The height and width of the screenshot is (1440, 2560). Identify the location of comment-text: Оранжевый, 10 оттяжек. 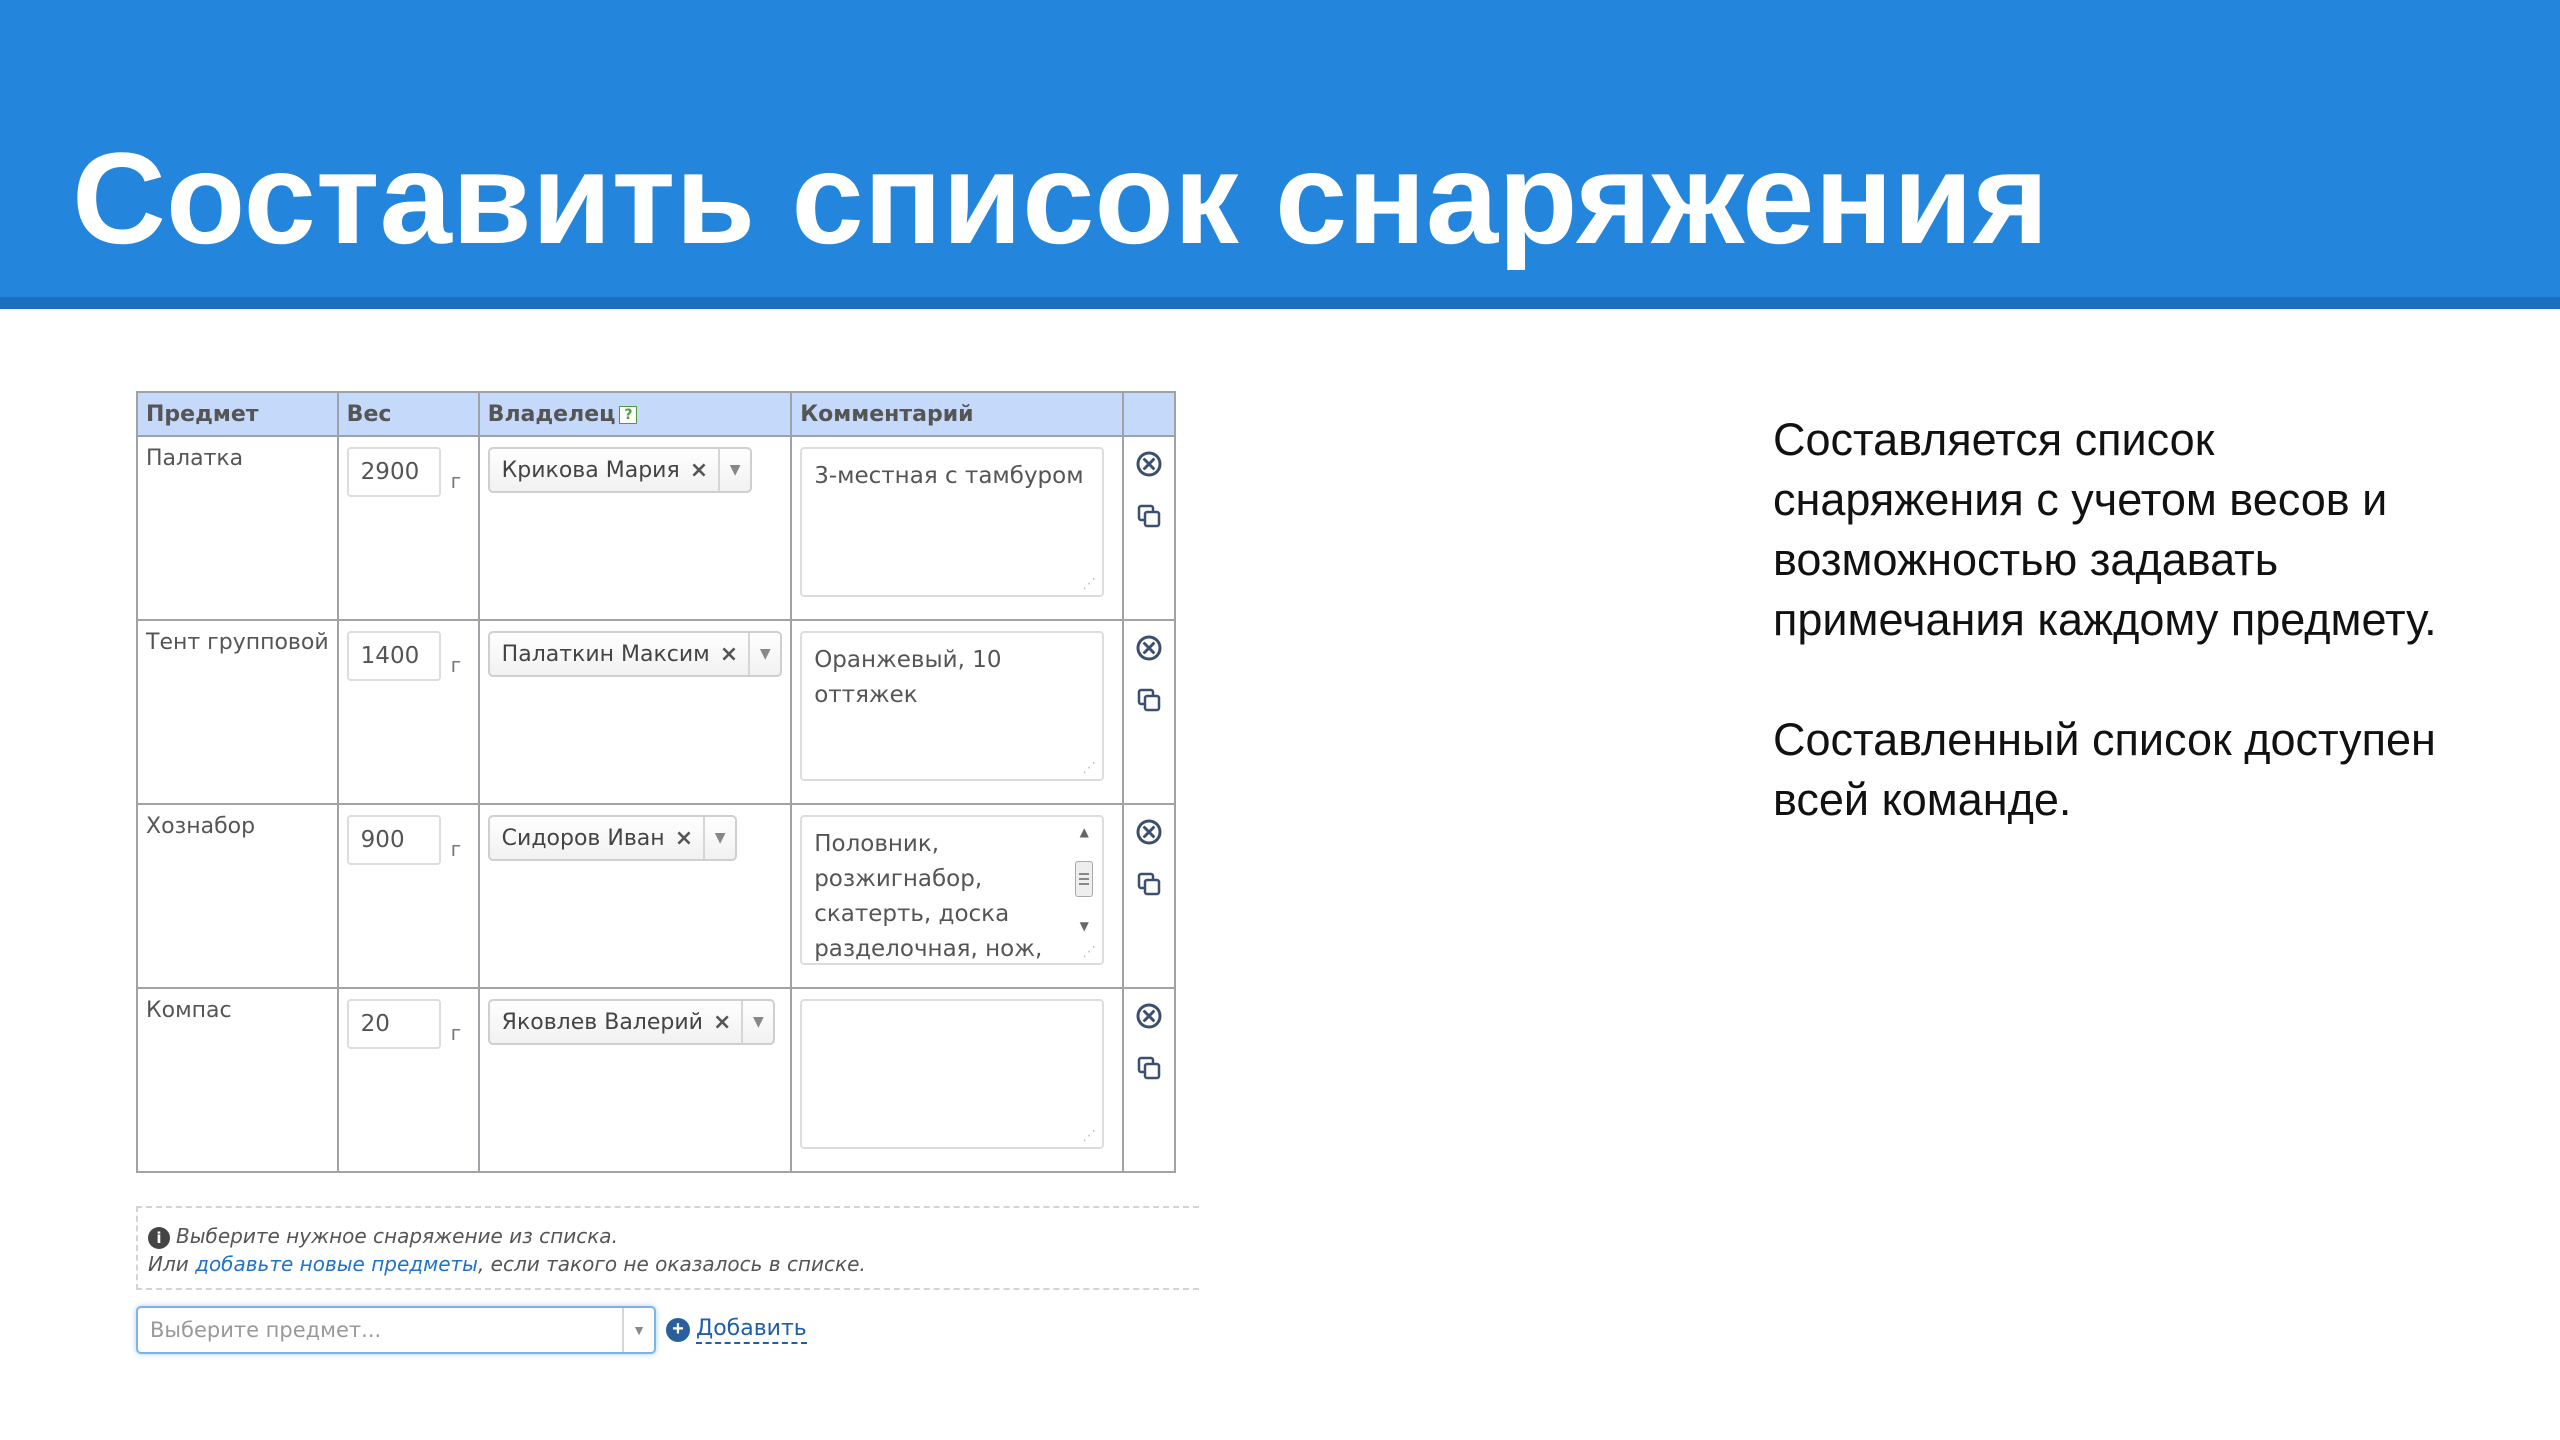
(911, 677).